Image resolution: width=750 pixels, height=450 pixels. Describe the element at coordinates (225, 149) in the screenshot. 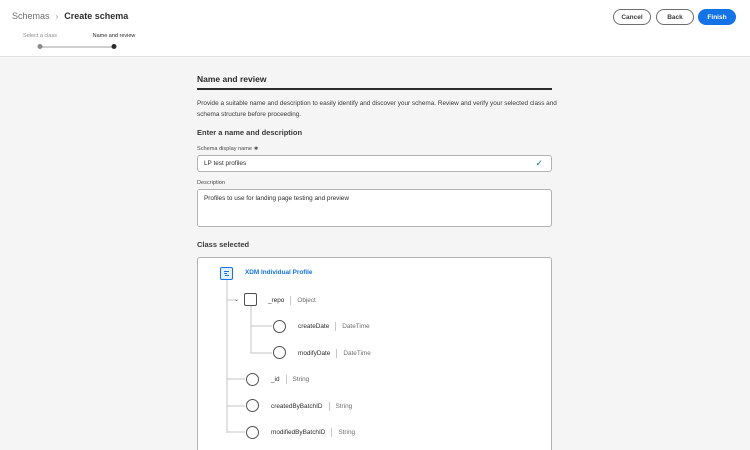

I see `display-name-label-text: Schema display name` at that location.